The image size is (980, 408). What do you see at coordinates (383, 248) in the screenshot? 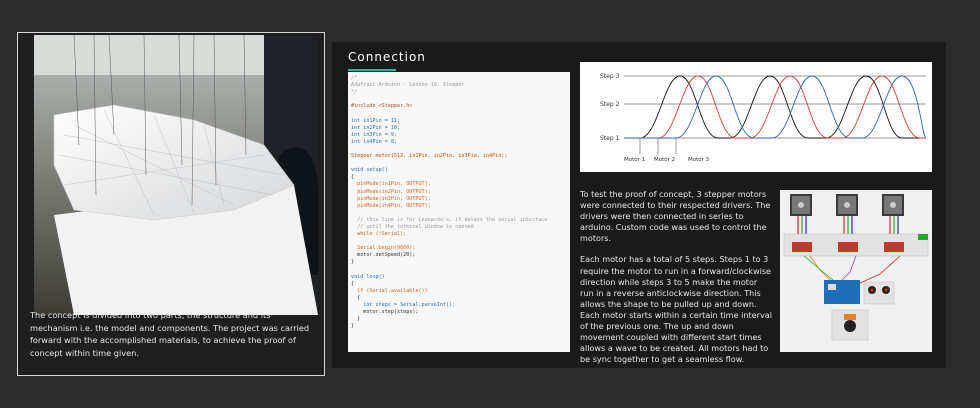
I see `code-line: Serial.begin(9600);` at bounding box center [383, 248].